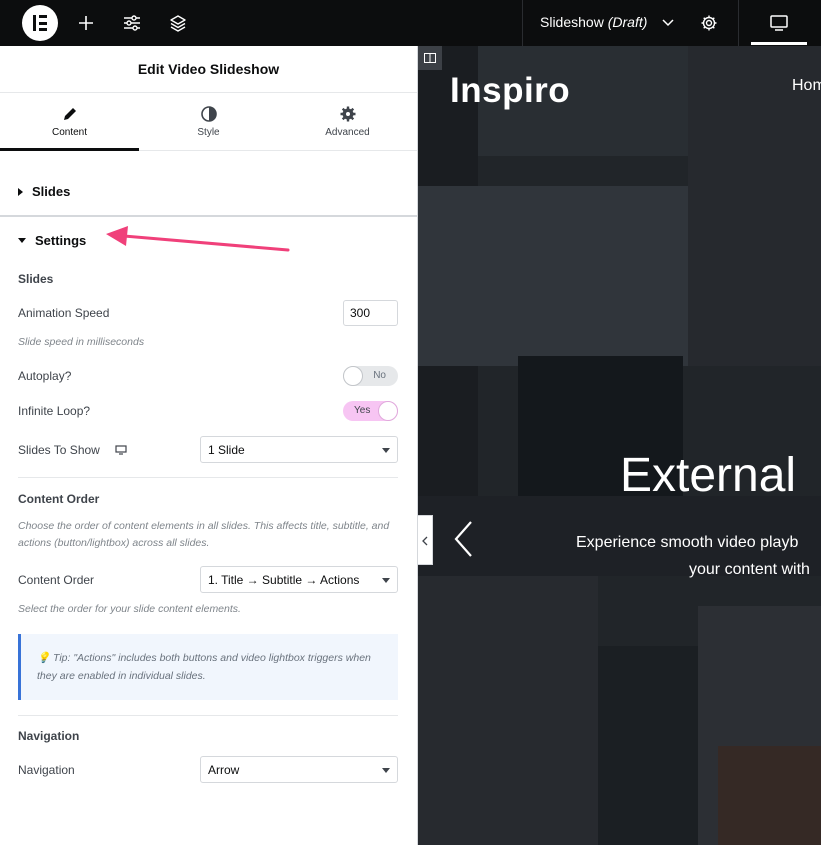 This screenshot has height=845, width=821. I want to click on slides-to-show-value: 1 Slide, so click(226, 450).